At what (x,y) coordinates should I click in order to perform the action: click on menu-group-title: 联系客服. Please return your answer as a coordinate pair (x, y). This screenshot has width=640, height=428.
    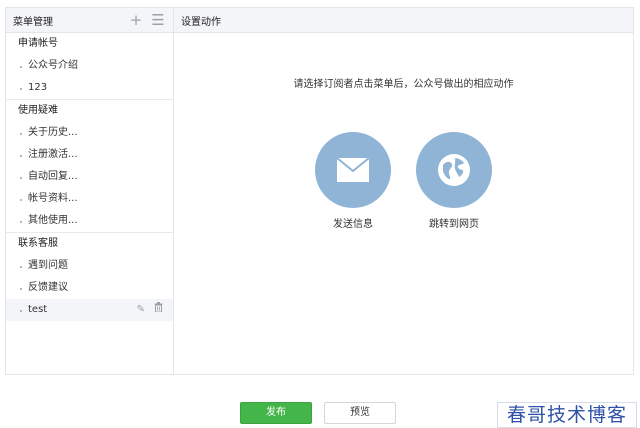
    Looking at the image, I should click on (89, 244).